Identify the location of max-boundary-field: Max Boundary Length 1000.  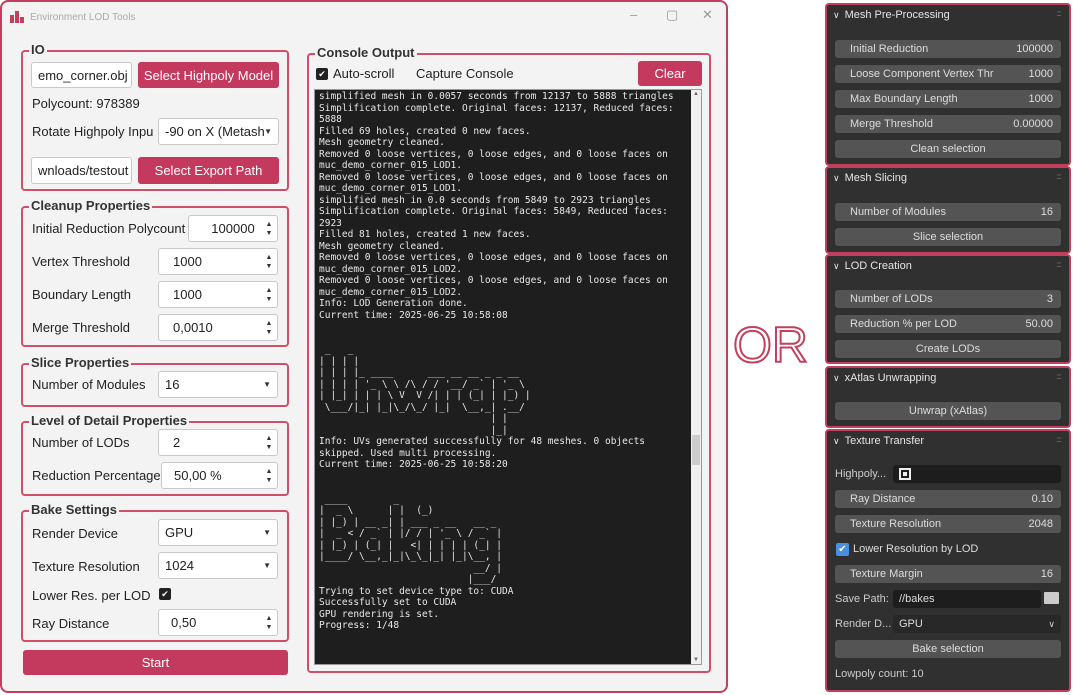
(948, 99).